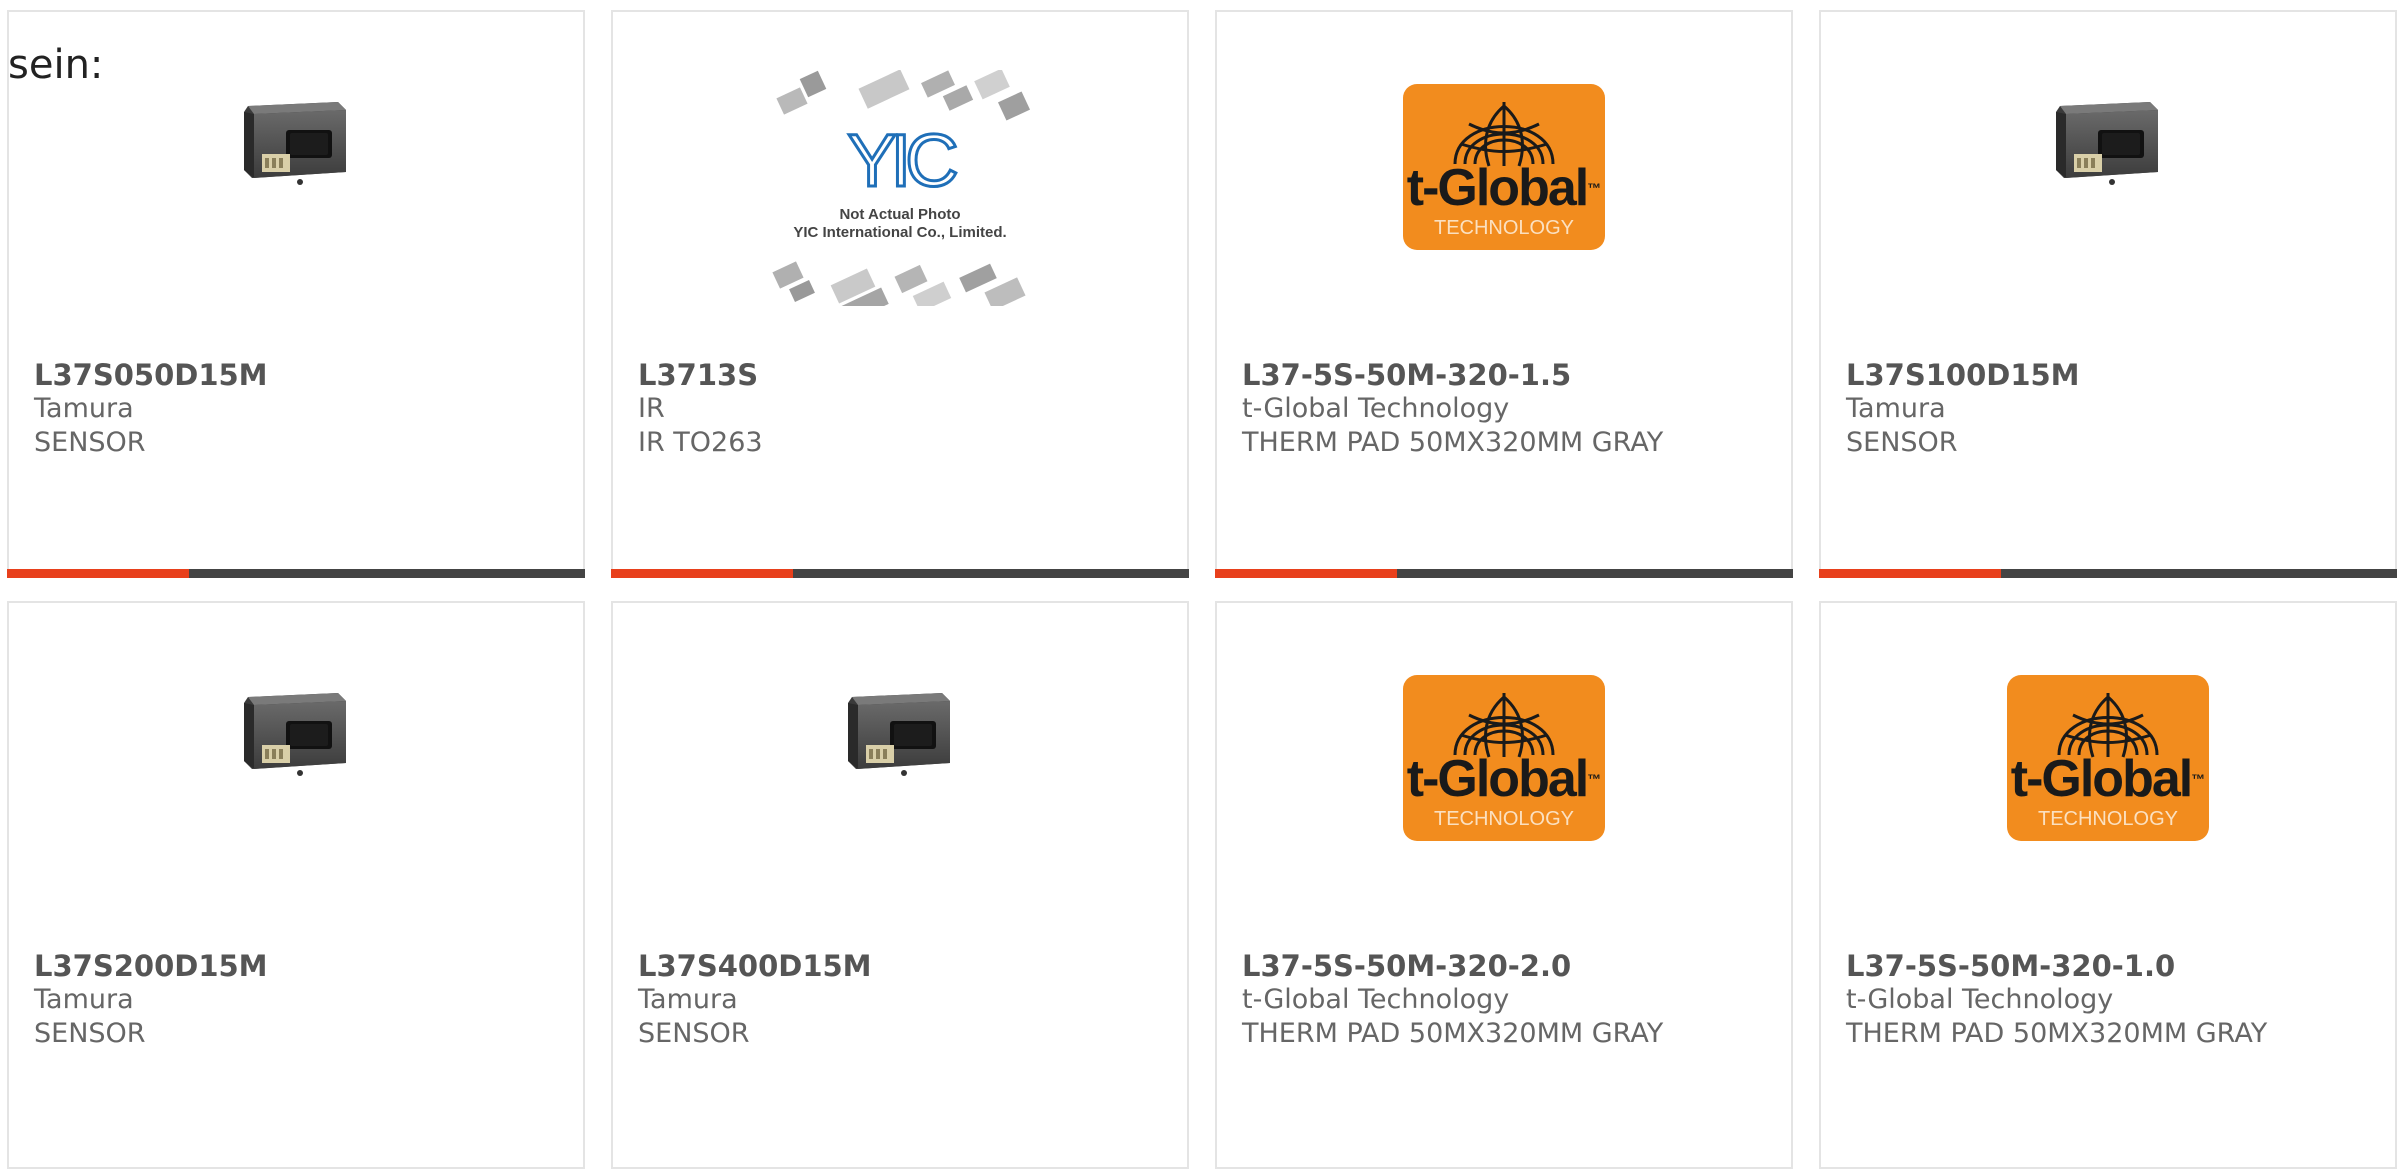 The width and height of the screenshot is (2400, 1169). I want to click on product-part-number: L37S200D15M, so click(151, 966).